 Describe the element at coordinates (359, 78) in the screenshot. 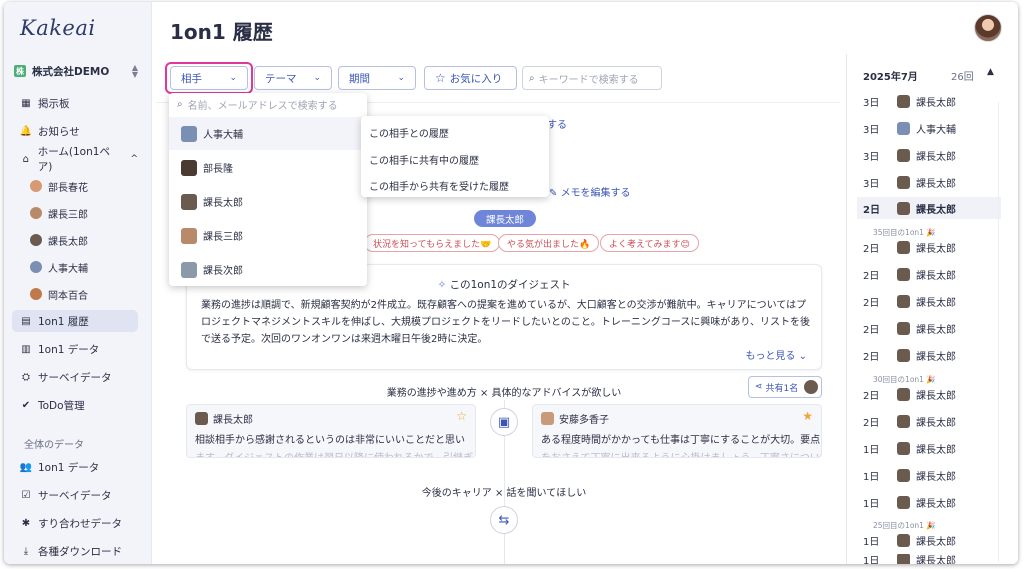

I see `period-filter-label: 期間` at that location.